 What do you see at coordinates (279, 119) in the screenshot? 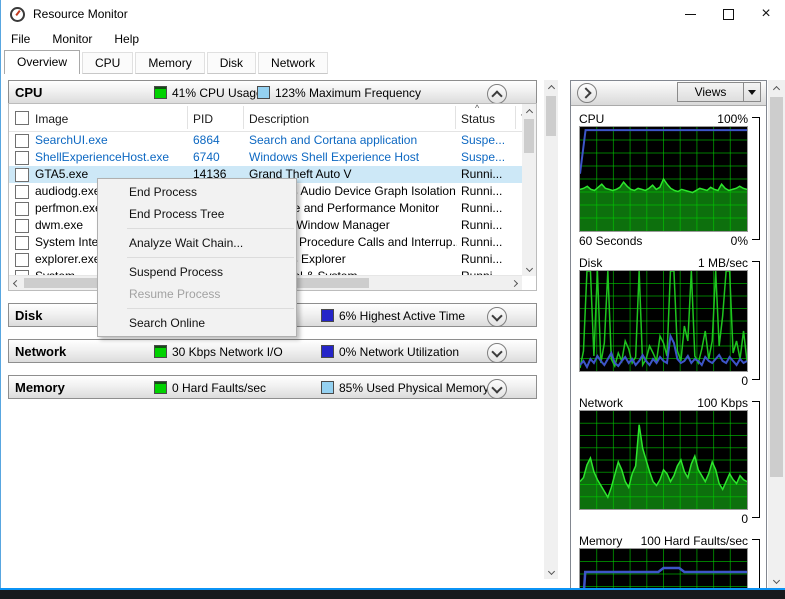
I see `column-header-description: Description` at bounding box center [279, 119].